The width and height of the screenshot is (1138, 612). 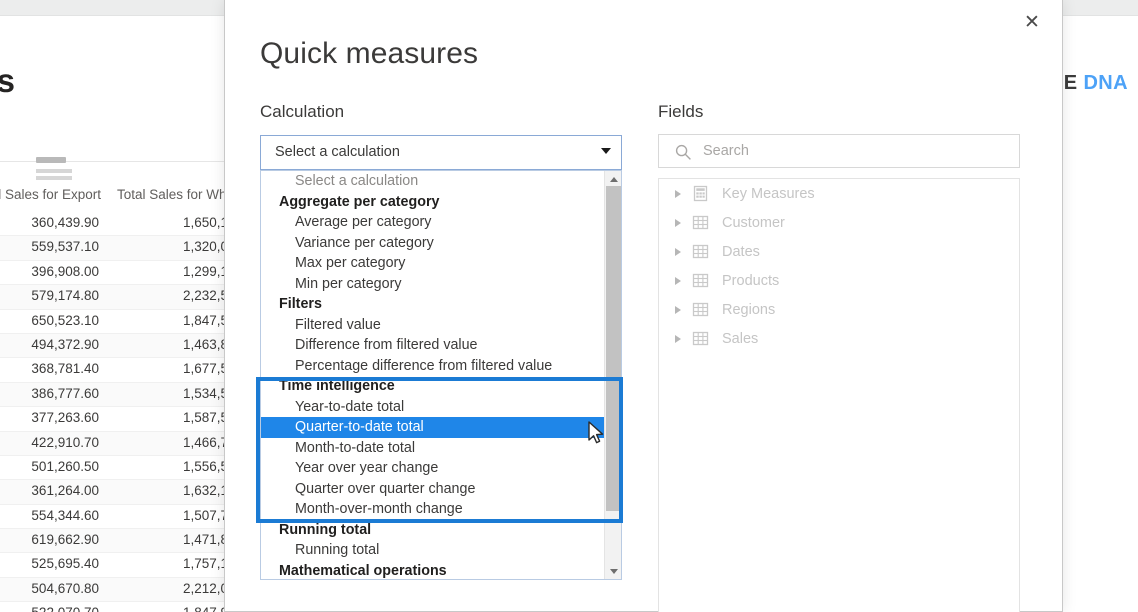 I want to click on cell-export: 422,910.70, so click(x=65, y=442).